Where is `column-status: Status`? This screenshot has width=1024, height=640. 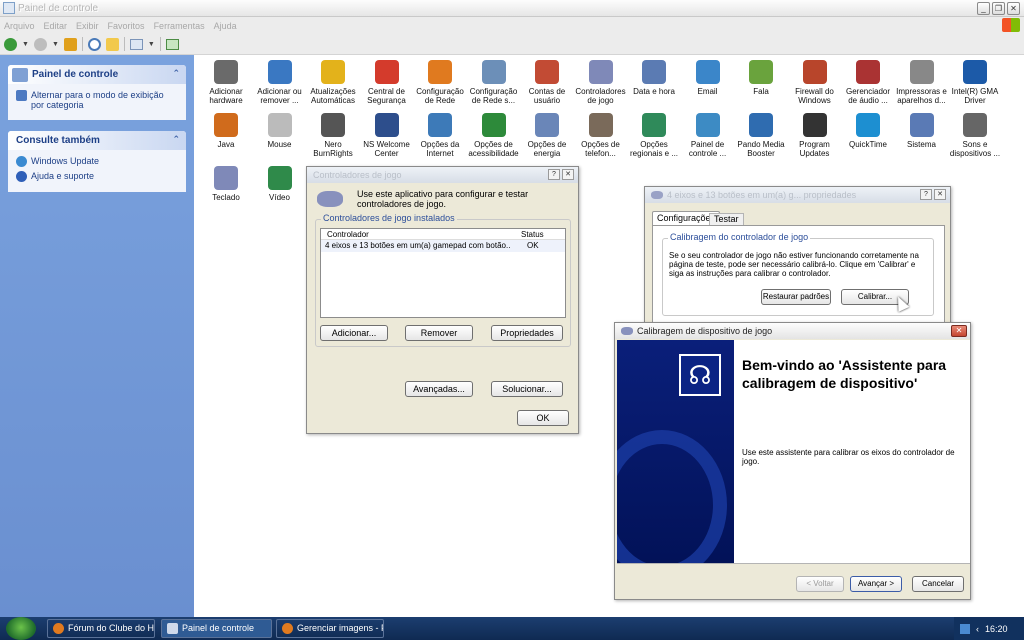 column-status: Status is located at coordinates (532, 234).